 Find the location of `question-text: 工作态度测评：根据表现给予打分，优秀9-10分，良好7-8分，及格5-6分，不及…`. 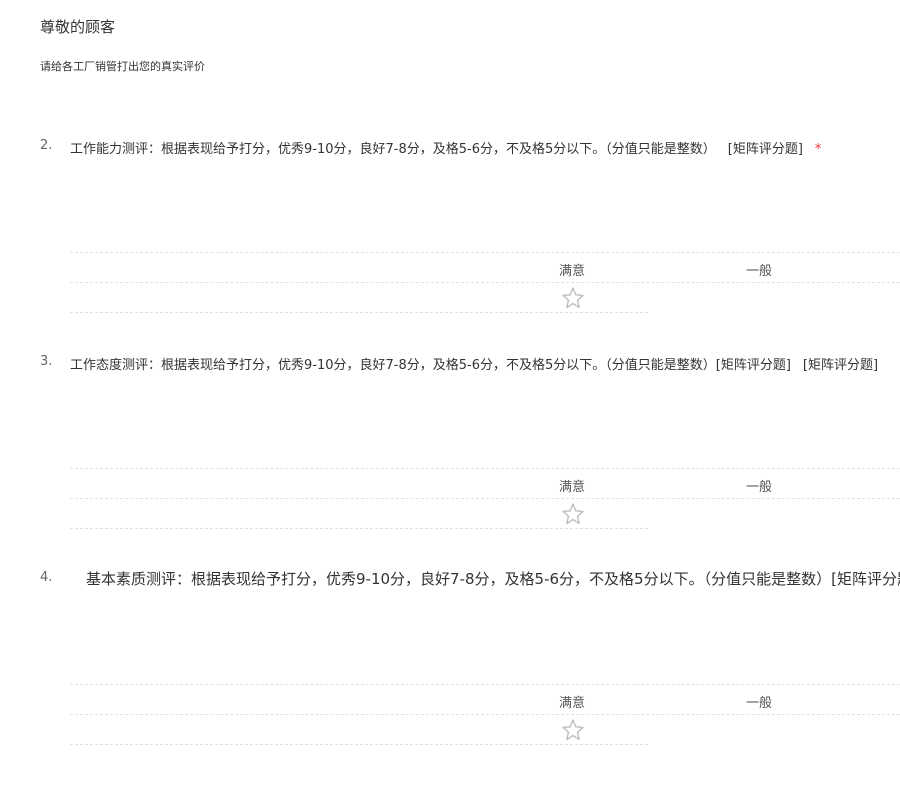

question-text: 工作态度测评：根据表现给予打分，优秀9-10分，良好7-8分，及格5-6分，不及… is located at coordinates (474, 363).